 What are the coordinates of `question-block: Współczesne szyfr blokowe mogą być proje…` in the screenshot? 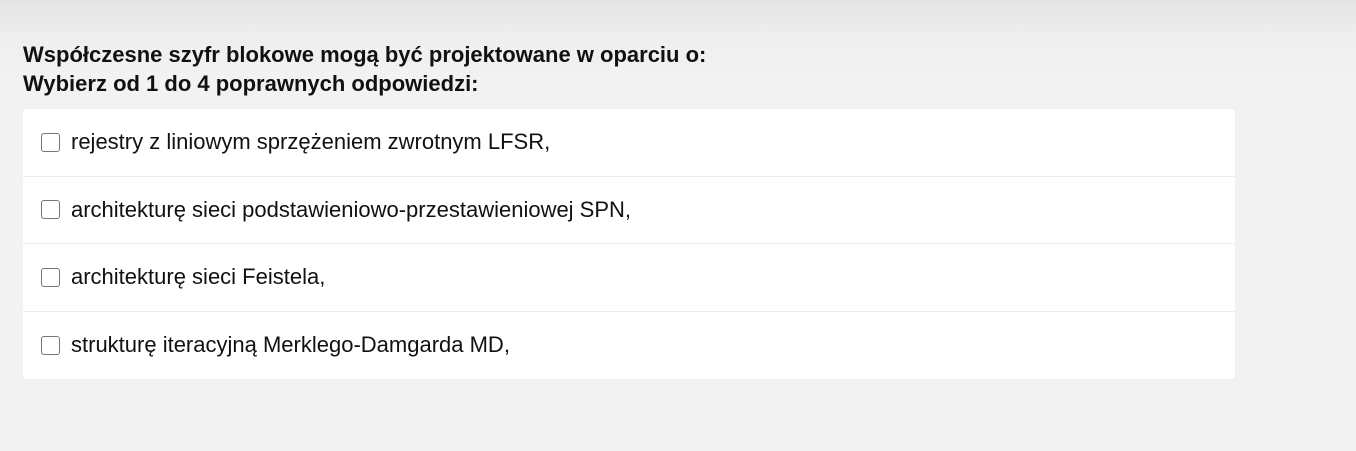 It's located at (364, 69).